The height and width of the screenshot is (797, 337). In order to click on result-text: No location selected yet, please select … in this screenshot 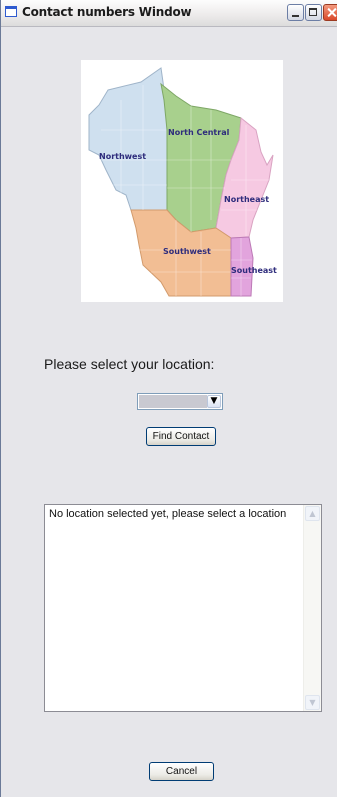, I will do `click(168, 514)`.